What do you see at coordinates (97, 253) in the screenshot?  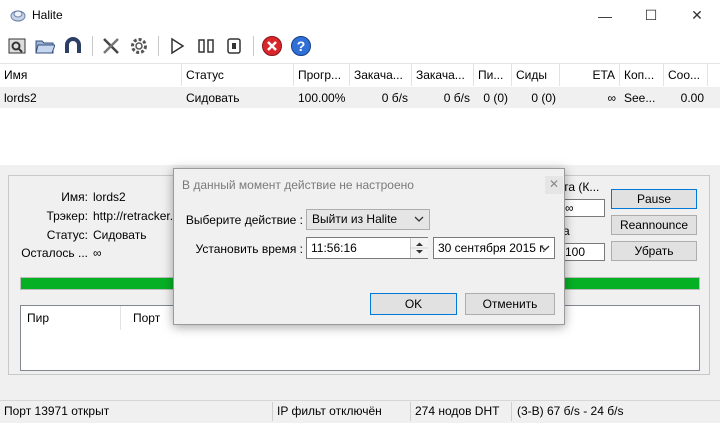 I see `remaining-value: ∞` at bounding box center [97, 253].